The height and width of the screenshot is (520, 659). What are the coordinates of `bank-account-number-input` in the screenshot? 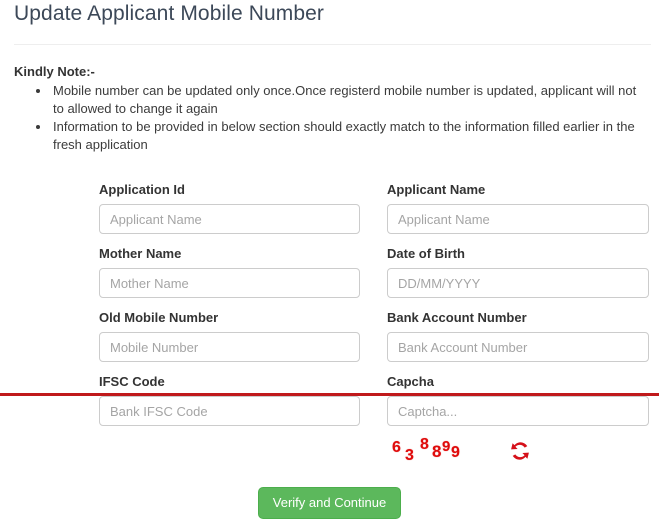 It's located at (518, 347).